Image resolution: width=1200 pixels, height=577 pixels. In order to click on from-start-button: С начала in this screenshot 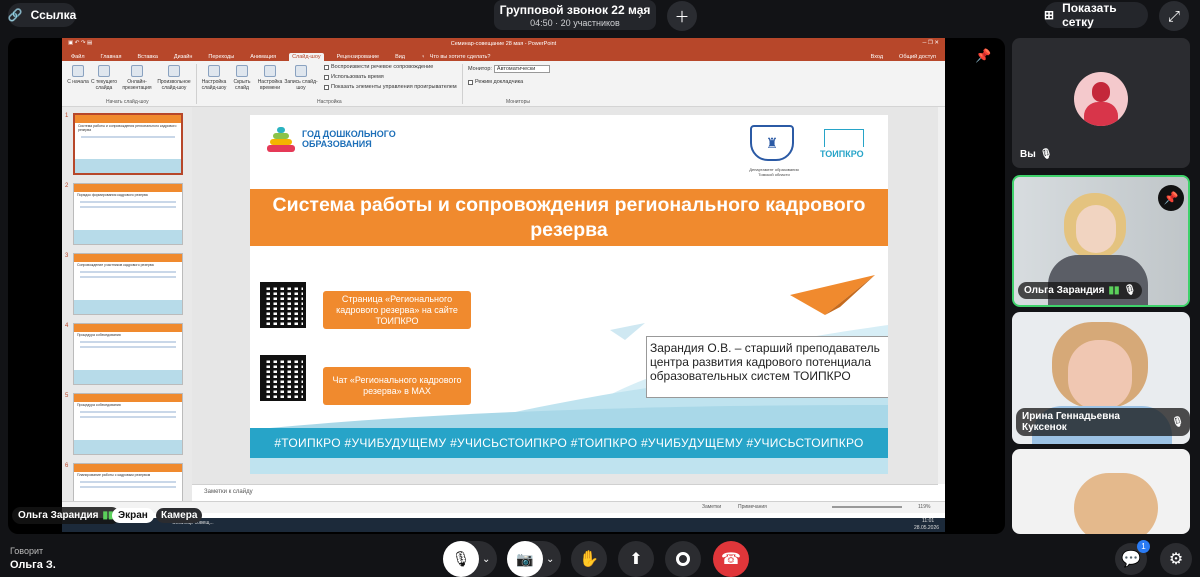, I will do `click(78, 75)`.